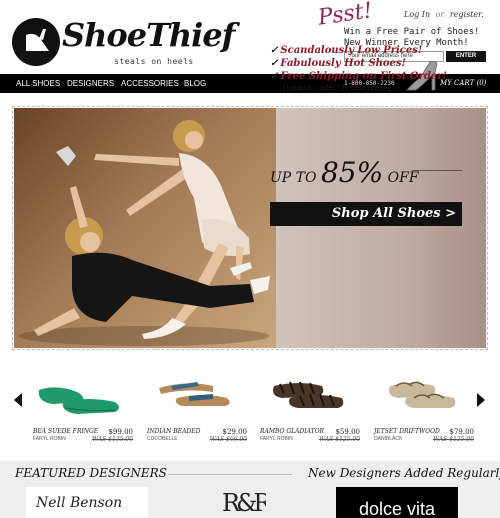 Image resolution: width=500 pixels, height=518 pixels. I want to click on carousel-next-icon, so click(481, 400).